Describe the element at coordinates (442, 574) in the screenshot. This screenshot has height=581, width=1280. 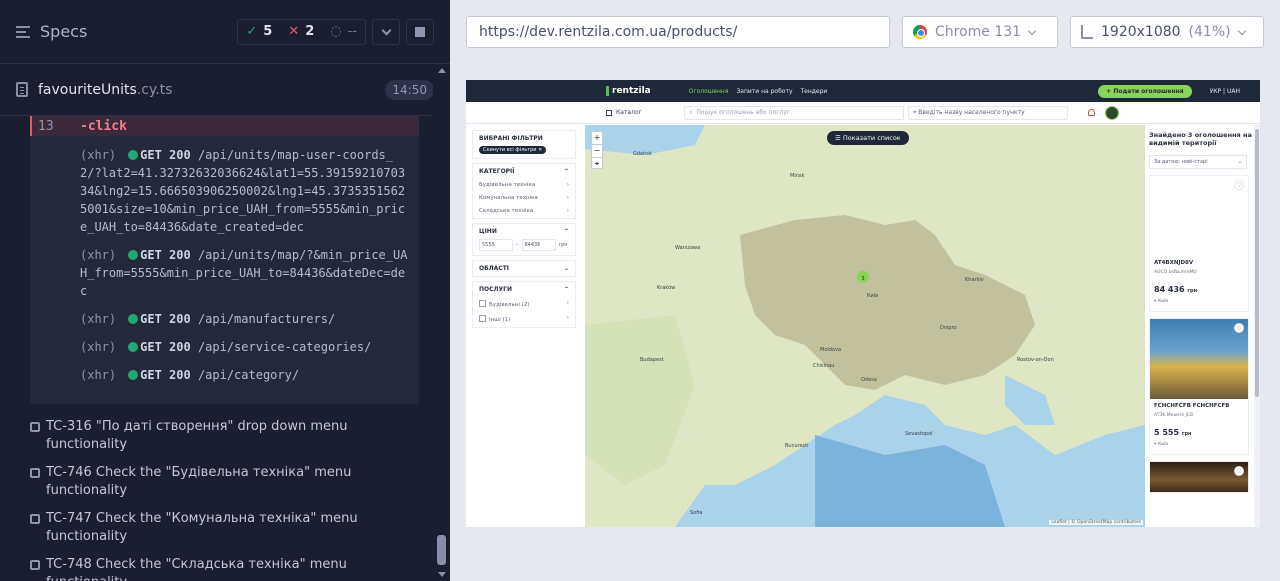
I see `scroll-down-icon` at that location.